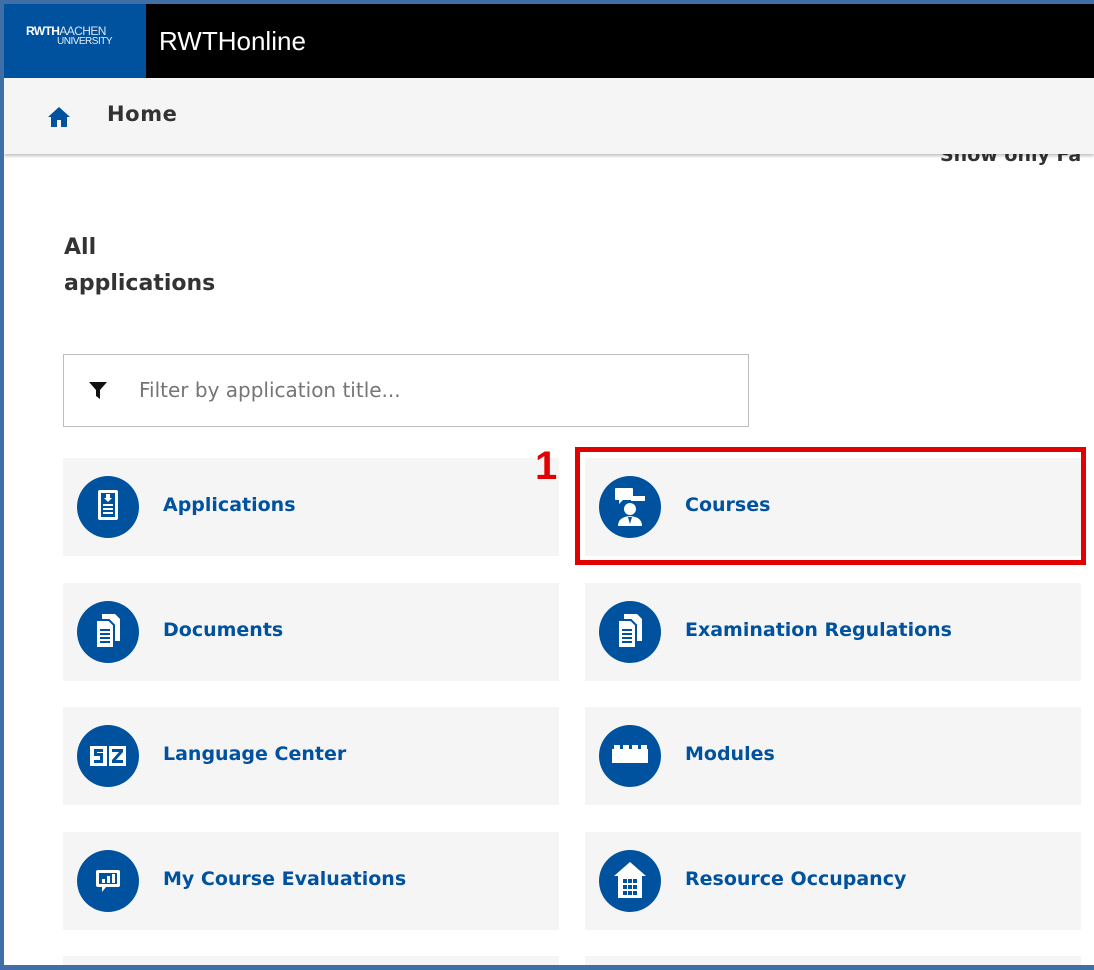 Image resolution: width=1094 pixels, height=970 pixels. I want to click on home-icon, so click(59, 117).